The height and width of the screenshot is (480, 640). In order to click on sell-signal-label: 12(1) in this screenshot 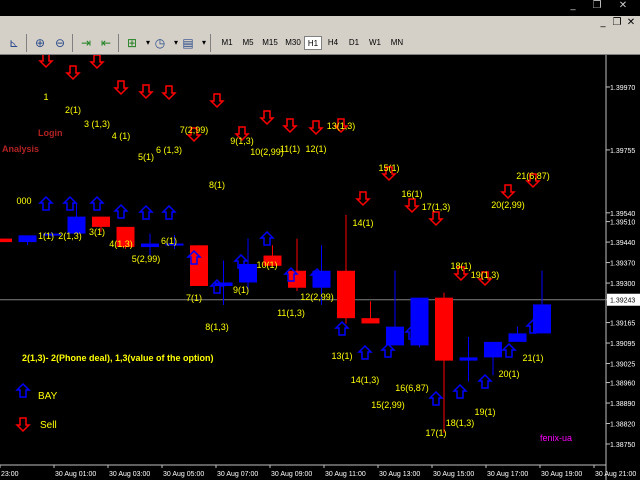, I will do `click(315, 149)`.